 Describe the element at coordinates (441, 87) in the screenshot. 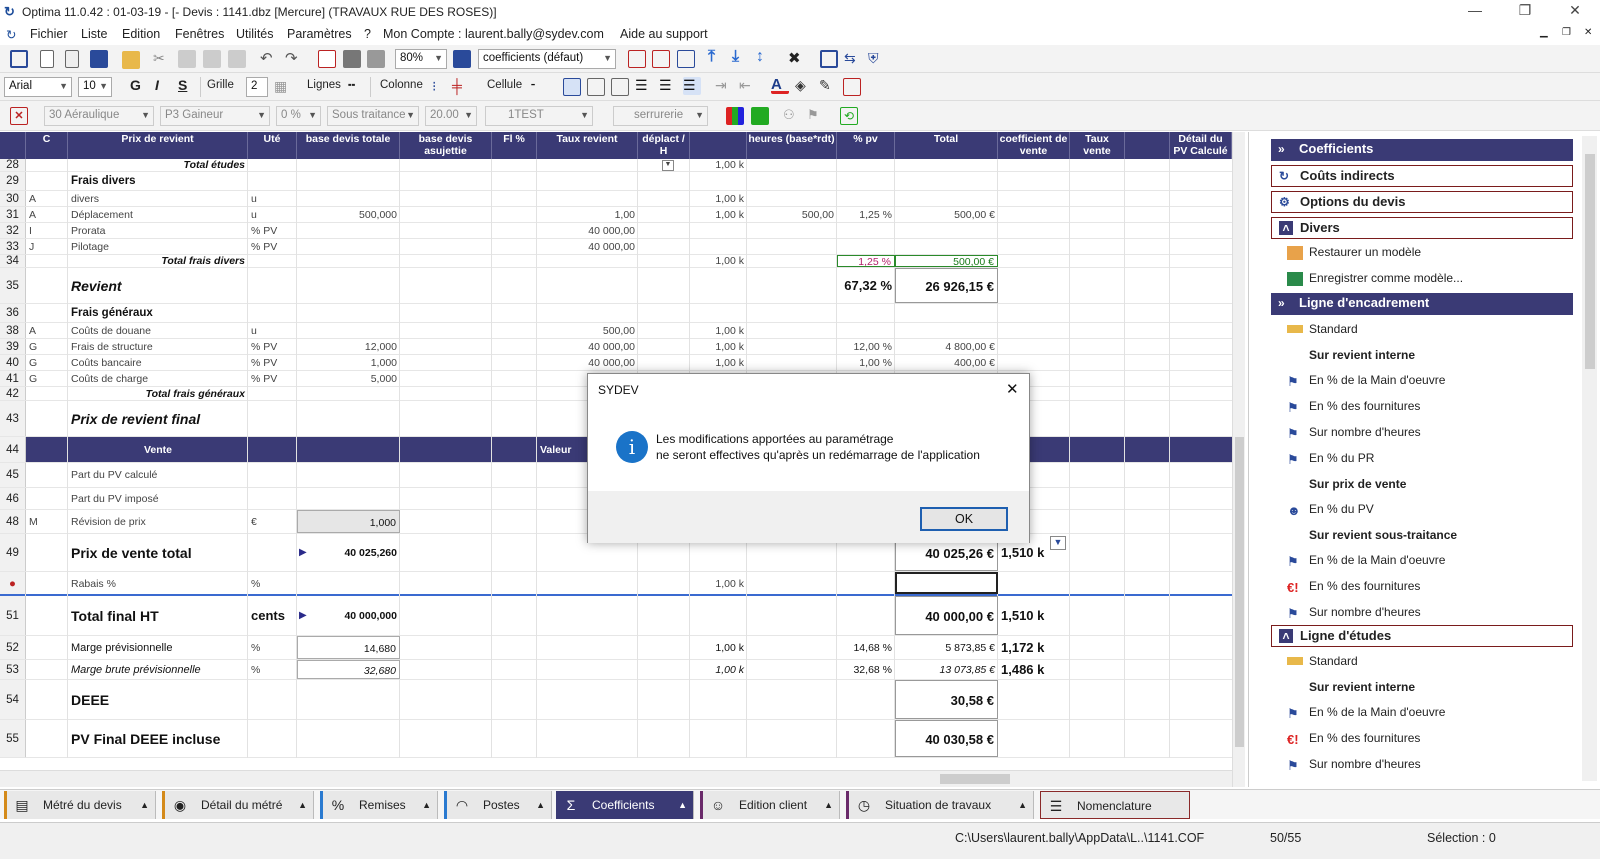

I see `column-icon: ⁝` at that location.